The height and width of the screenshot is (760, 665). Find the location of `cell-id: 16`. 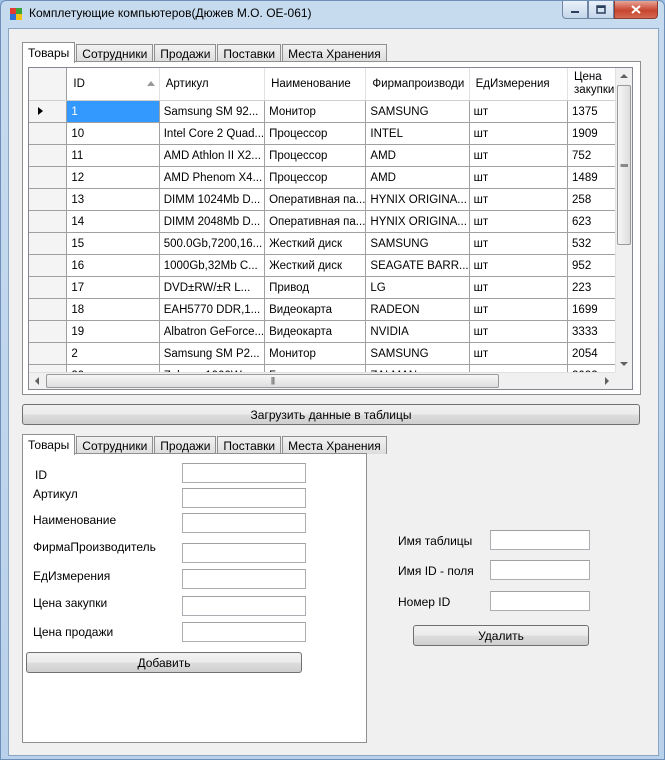

cell-id: 16 is located at coordinates (113, 265).